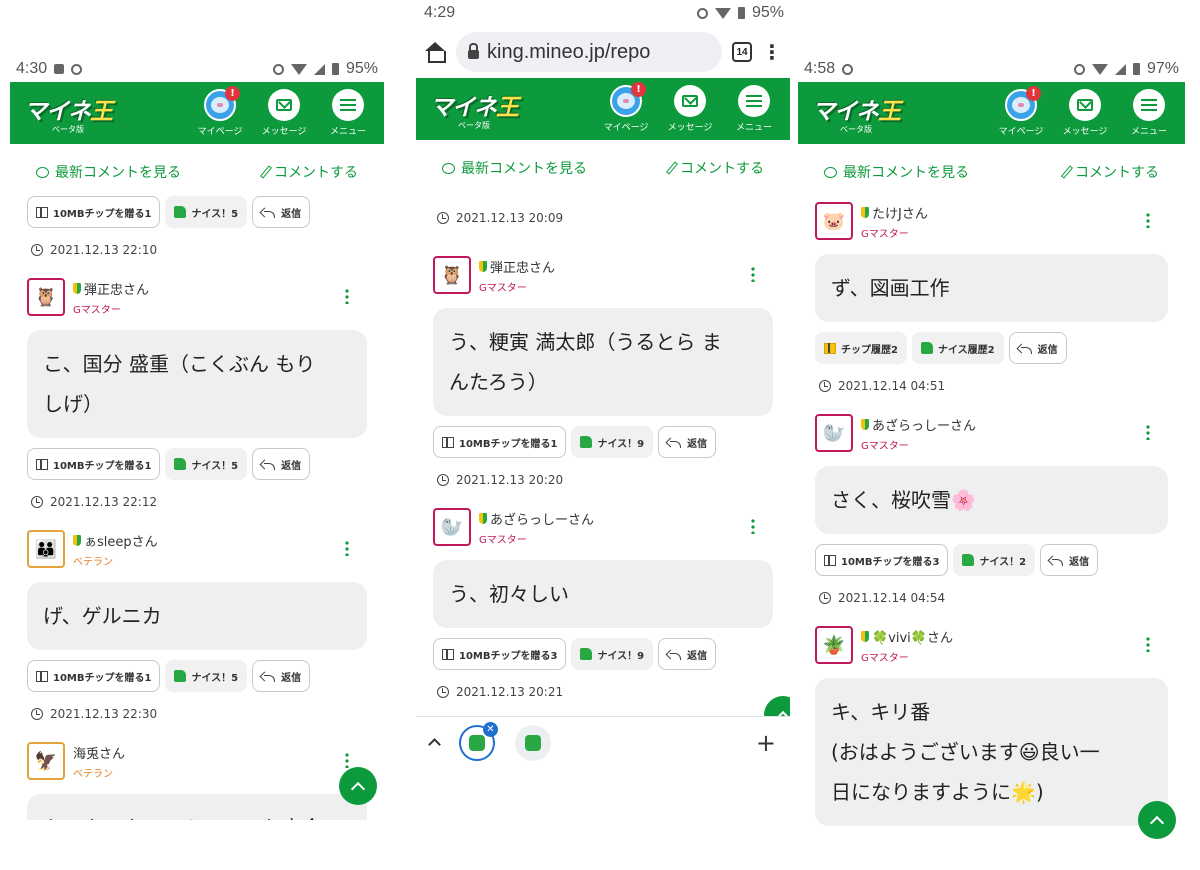  Describe the element at coordinates (533, 742) in the screenshot. I see `tab-bubble` at that location.